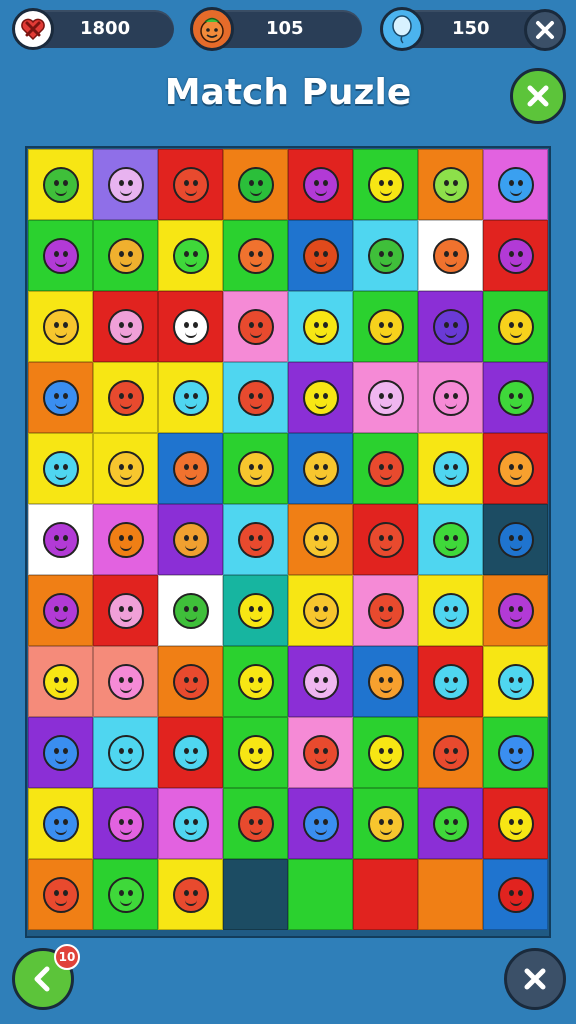  What do you see at coordinates (288, 30) in the screenshot?
I see `top-bar: 1800 105 150` at bounding box center [288, 30].